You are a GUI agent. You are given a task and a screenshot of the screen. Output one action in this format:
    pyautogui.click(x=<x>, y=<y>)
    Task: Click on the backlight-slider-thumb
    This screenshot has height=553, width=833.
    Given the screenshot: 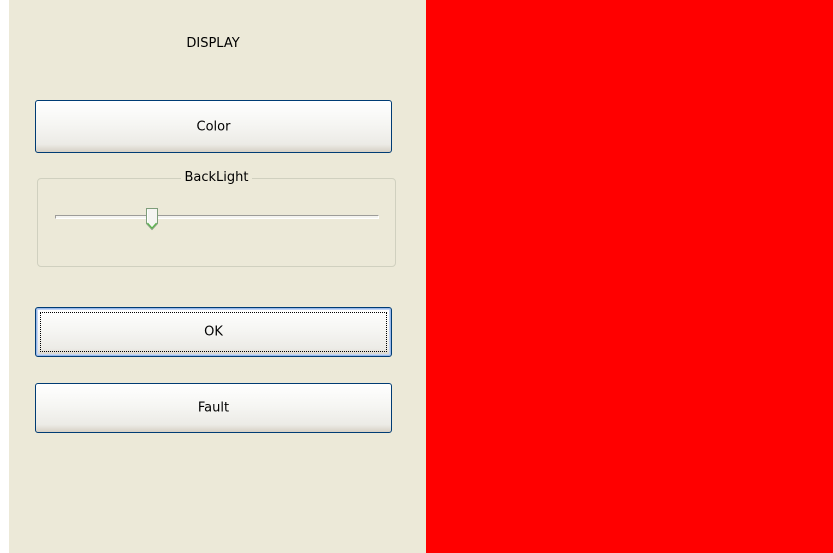 What is the action you would take?
    pyautogui.click(x=152, y=219)
    